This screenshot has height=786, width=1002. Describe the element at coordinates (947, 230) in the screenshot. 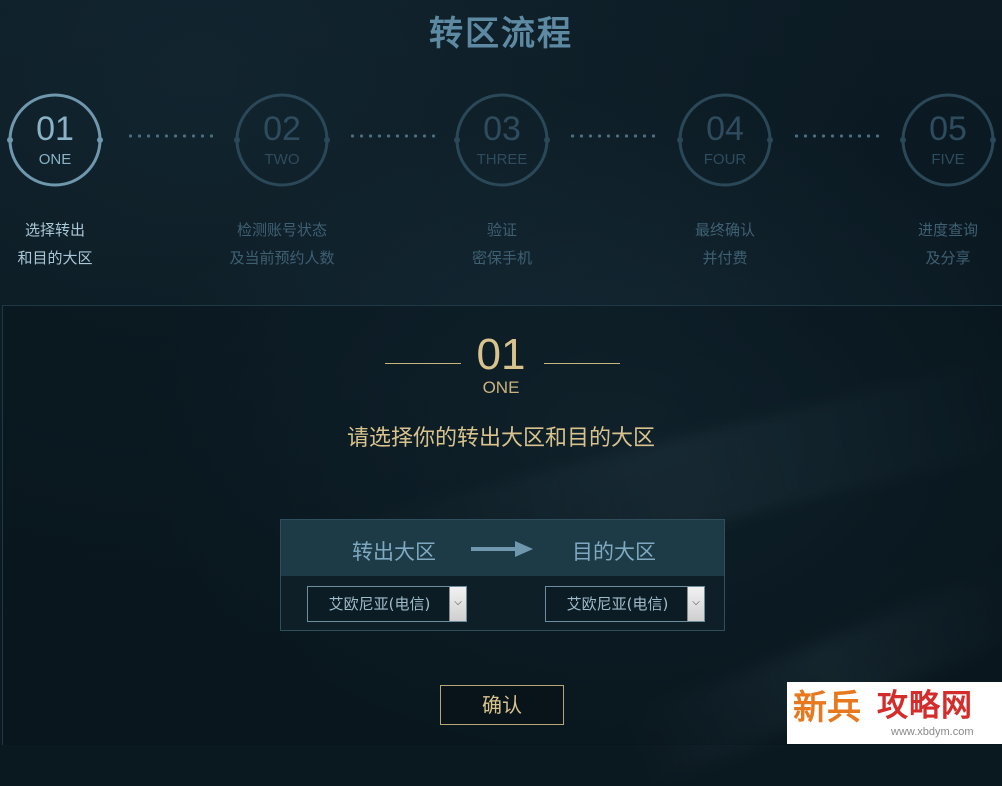

I see `step-label-line1: 进度查询` at that location.